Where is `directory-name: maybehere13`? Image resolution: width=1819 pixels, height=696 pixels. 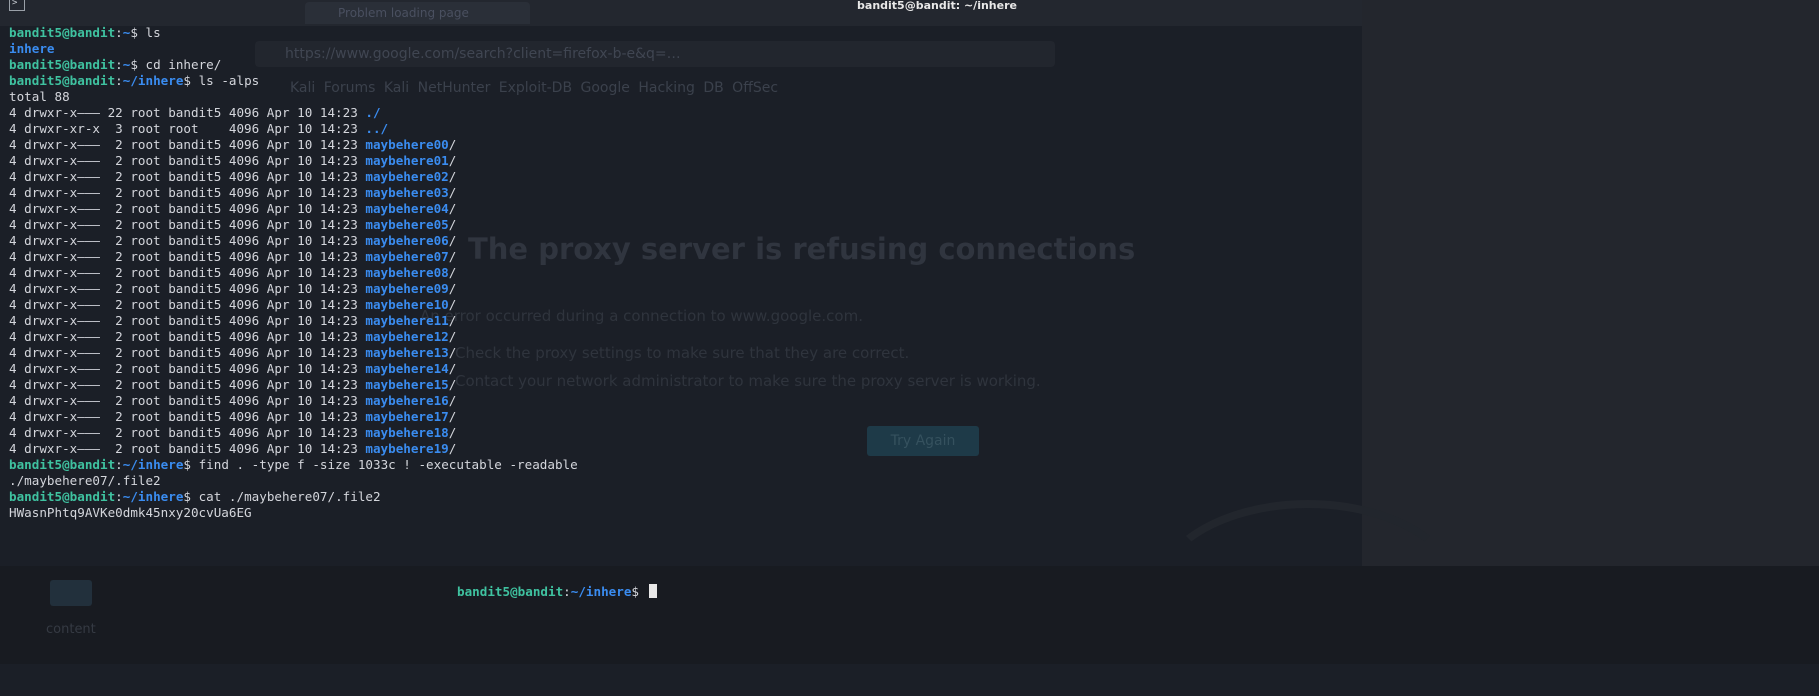 directory-name: maybehere13 is located at coordinates (407, 352).